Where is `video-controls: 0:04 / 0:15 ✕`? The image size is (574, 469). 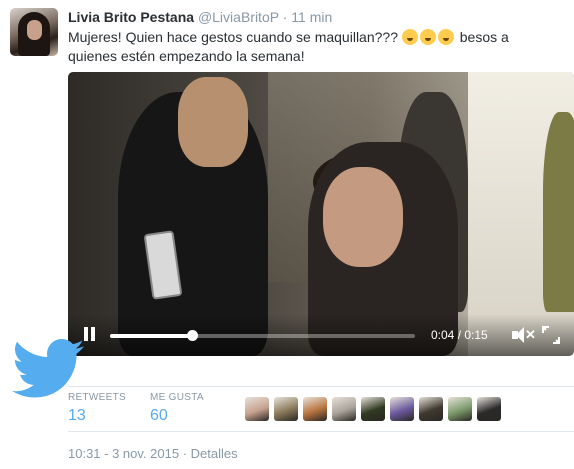 video-controls: 0:04 / 0:15 ✕ is located at coordinates (321, 335).